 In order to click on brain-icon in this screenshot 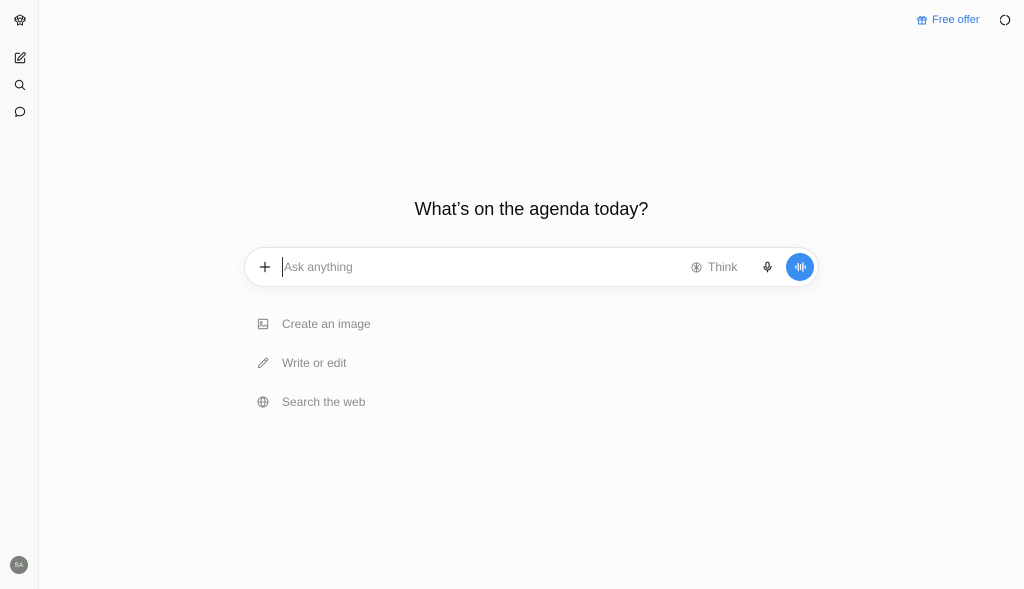, I will do `click(696, 267)`.